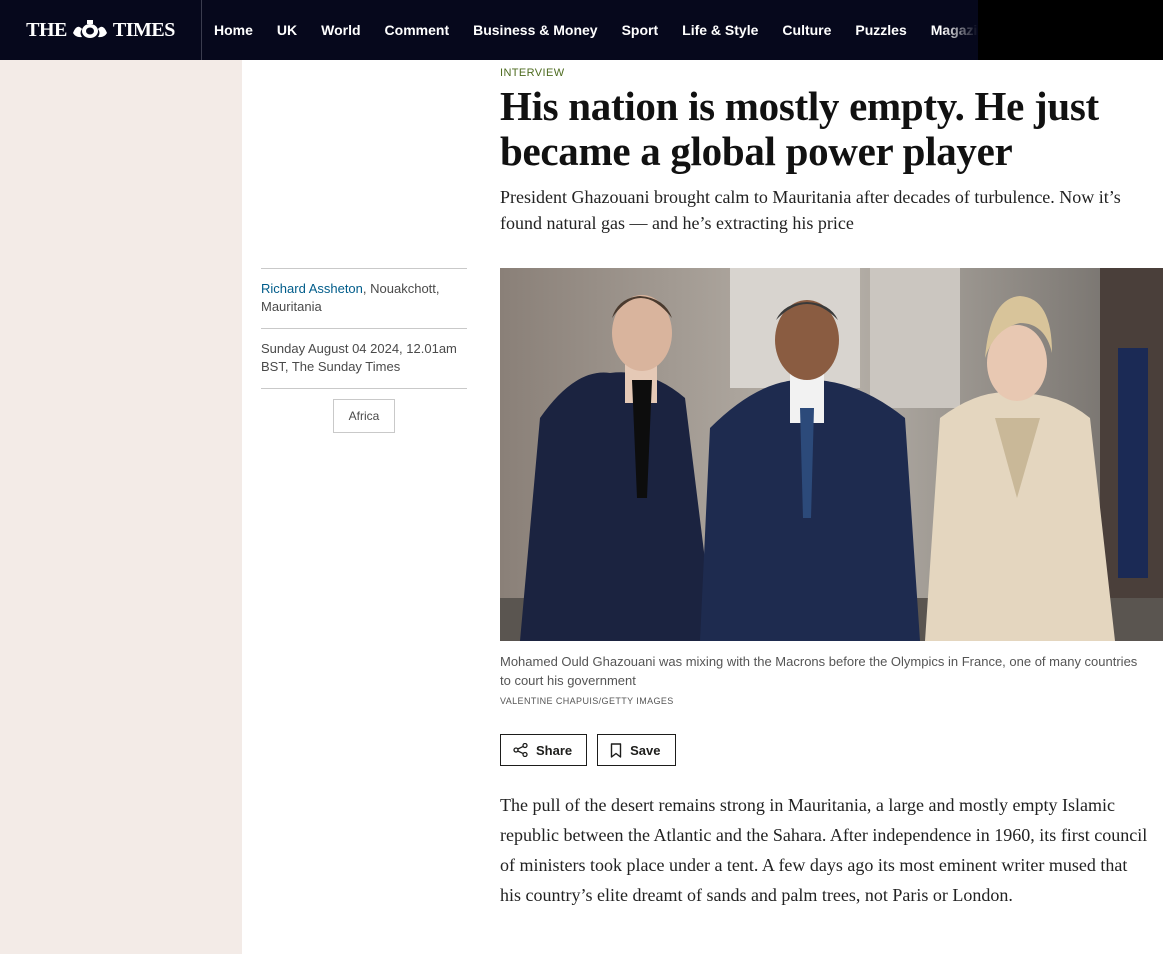 The image size is (1163, 954). What do you see at coordinates (554, 750) in the screenshot?
I see `share-label: Share` at bounding box center [554, 750].